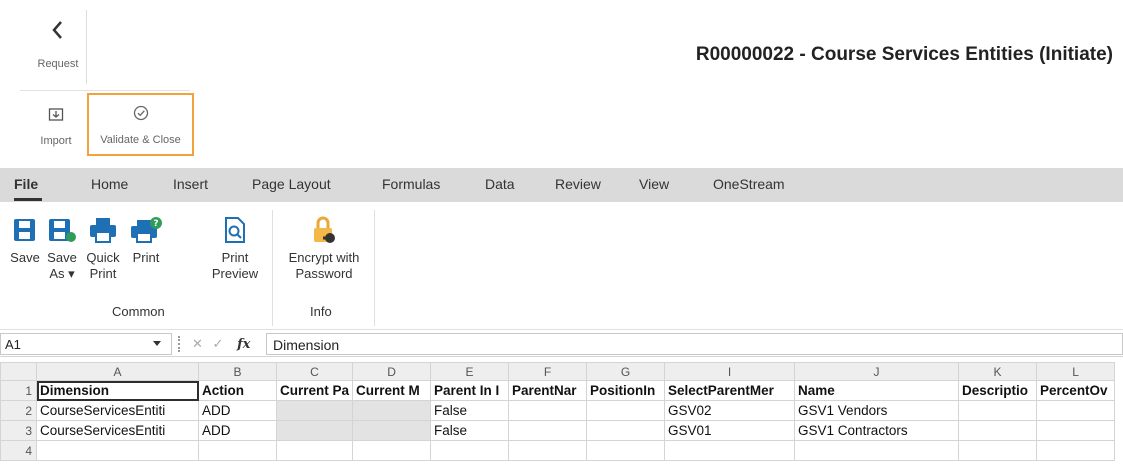 The height and width of the screenshot is (466, 1123). What do you see at coordinates (24, 230) in the screenshot?
I see `save-icon` at bounding box center [24, 230].